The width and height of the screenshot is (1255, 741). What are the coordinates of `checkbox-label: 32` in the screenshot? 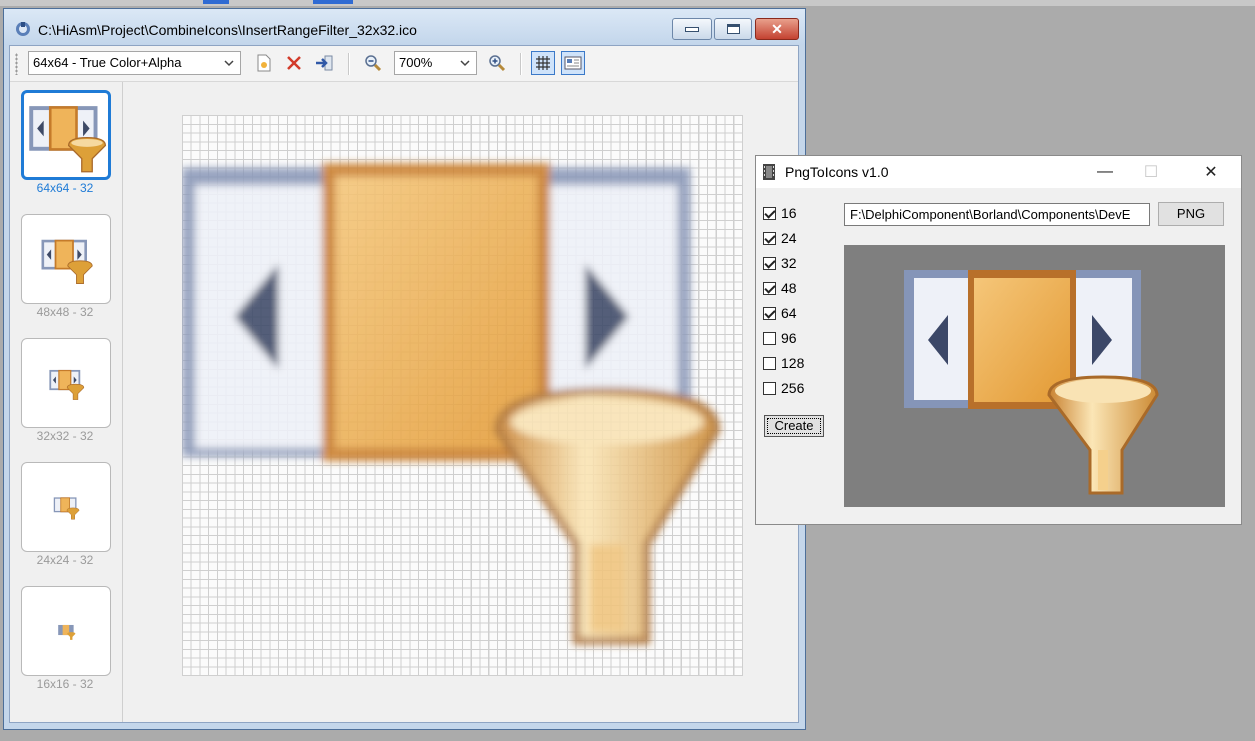 It's located at (789, 263).